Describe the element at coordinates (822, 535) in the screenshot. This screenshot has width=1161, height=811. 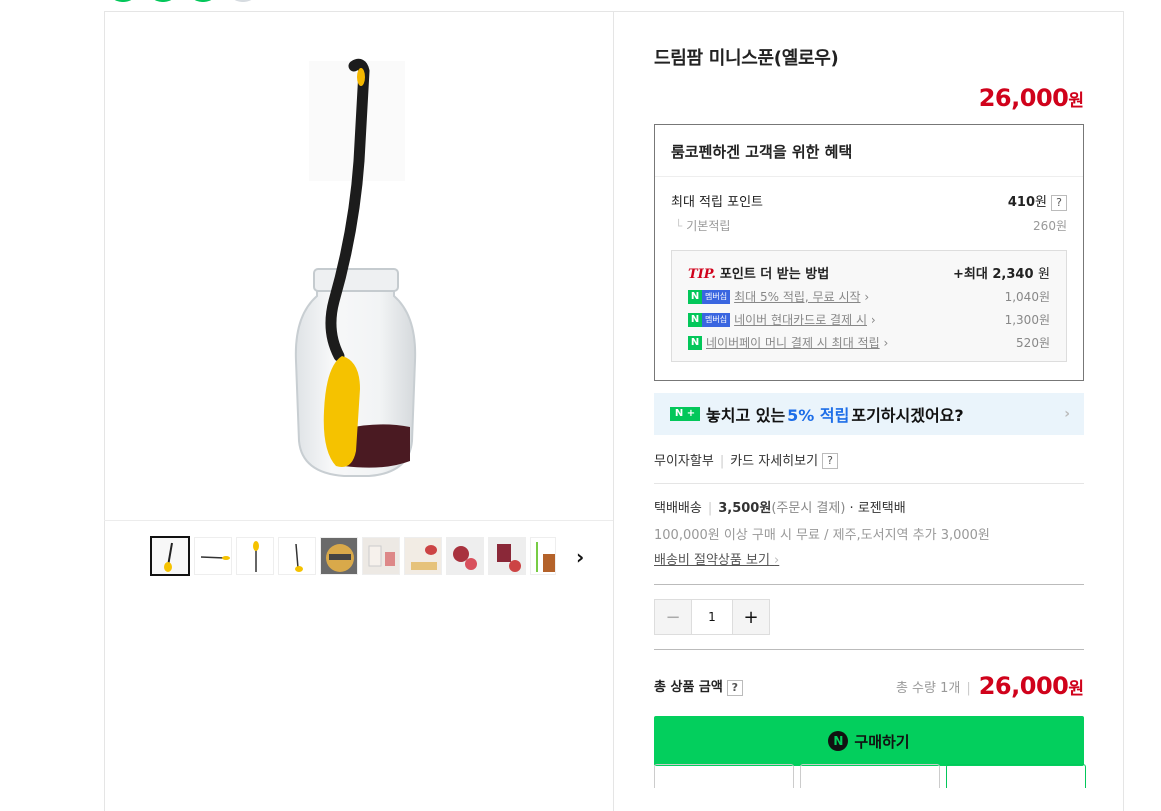
I see `shipping-condition: 100,000원 이상 구매 시 무료 / 제주,도서지역 추가 3,000원` at that location.